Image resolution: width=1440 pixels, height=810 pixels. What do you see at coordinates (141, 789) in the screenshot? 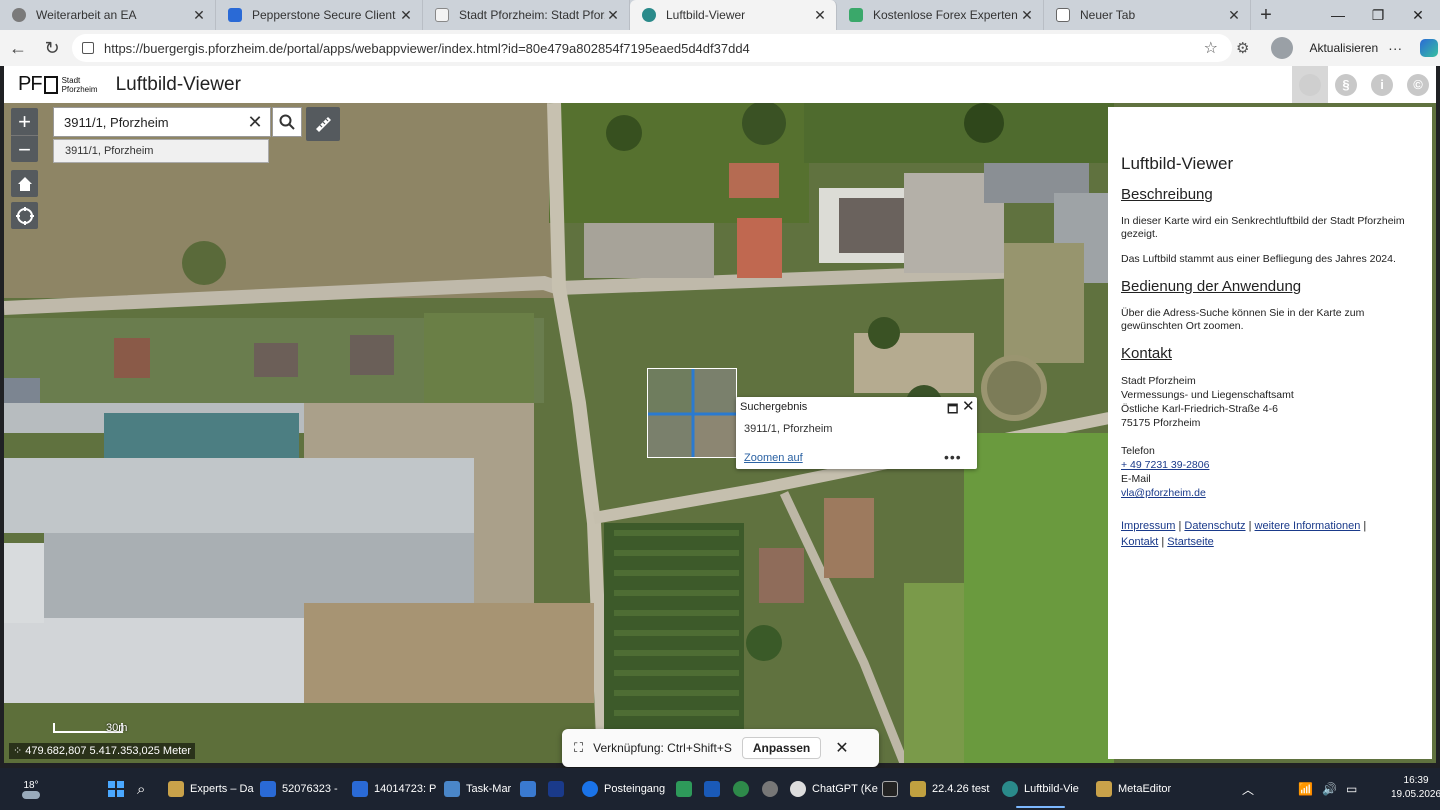
I see `taskbar-search-icon: ⌕` at bounding box center [141, 789].